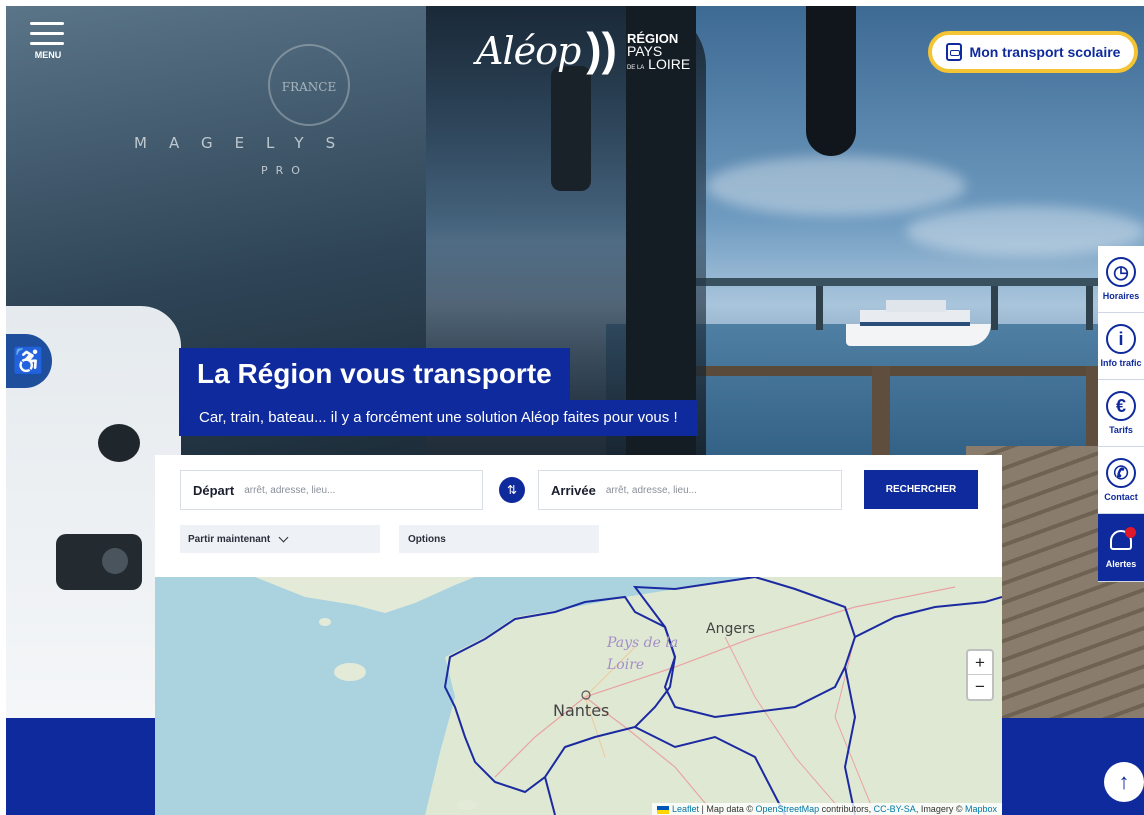 The width and height of the screenshot is (1144, 815). I want to click on side-item-alertes: Alertes, so click(1121, 548).